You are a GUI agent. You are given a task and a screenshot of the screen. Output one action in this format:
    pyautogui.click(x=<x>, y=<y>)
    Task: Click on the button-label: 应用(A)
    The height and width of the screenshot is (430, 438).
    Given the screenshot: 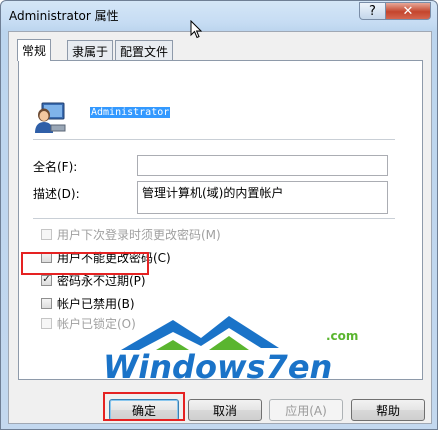 What is the action you would take?
    pyautogui.click(x=306, y=410)
    